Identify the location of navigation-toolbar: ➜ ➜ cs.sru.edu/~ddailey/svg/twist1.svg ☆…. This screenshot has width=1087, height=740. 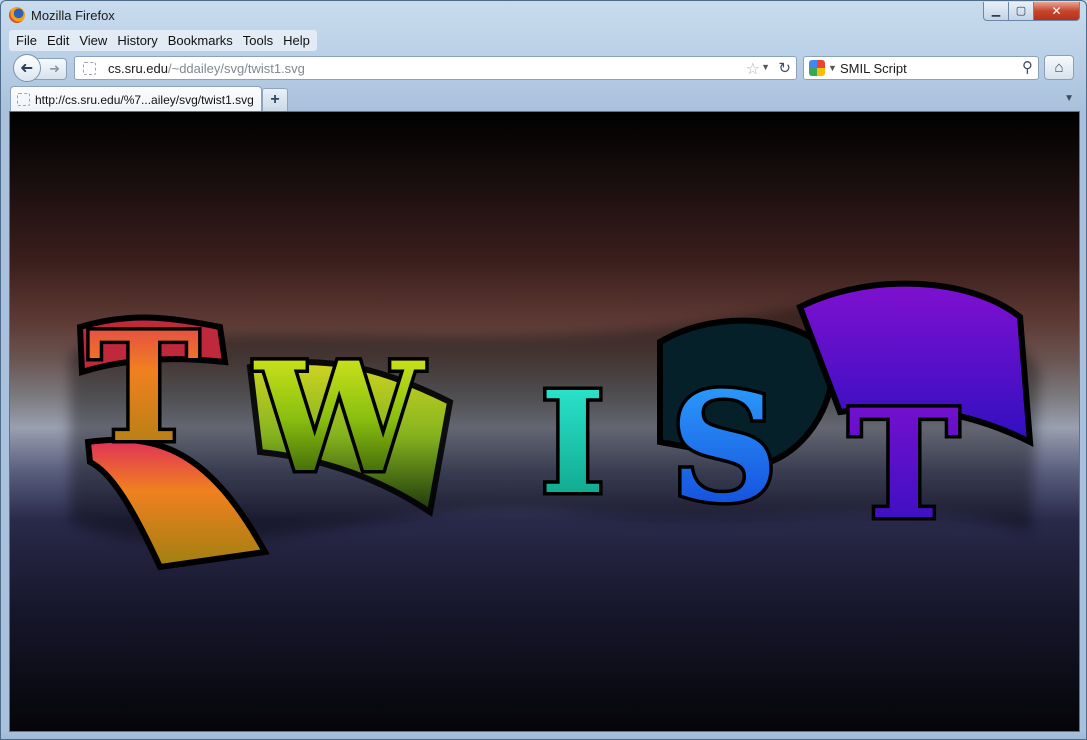
(543, 67).